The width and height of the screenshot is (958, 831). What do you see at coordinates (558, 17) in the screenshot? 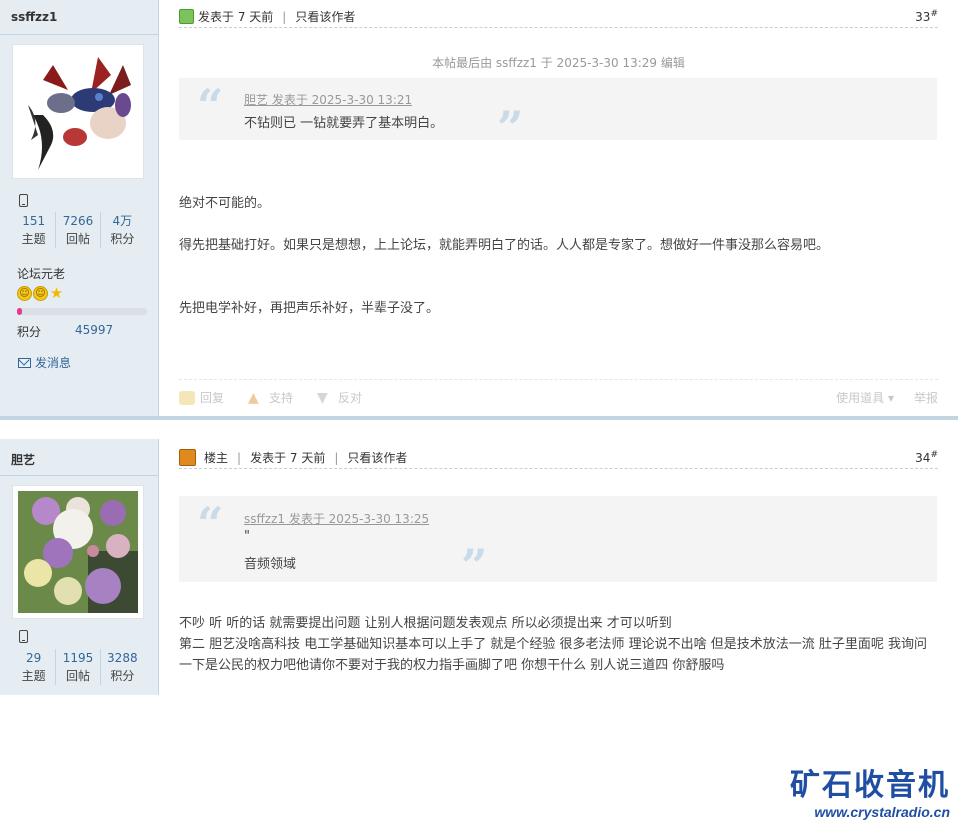
I see `post-meta: 发表于 7 天前 | 只看该作者 33#` at bounding box center [558, 17].